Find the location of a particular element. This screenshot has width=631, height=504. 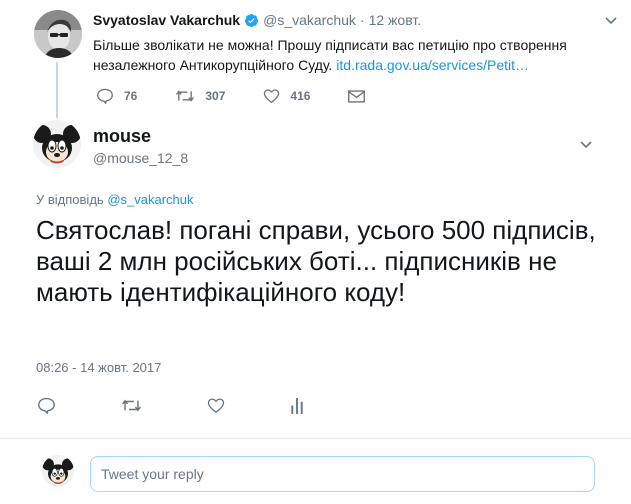

reply-button is located at coordinates (46, 405).